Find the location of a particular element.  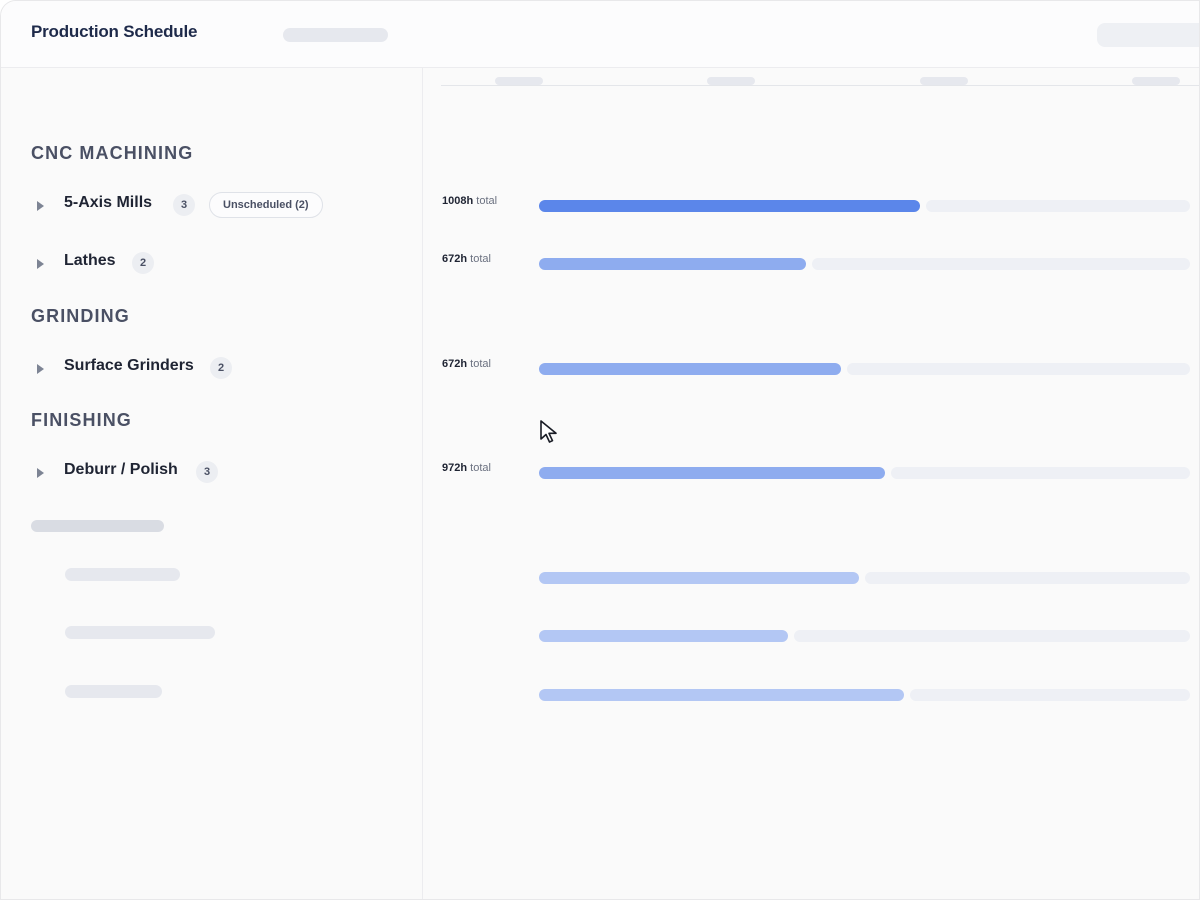

resource-row-surface-grinders: Surface Grinders 2 is located at coordinates (211, 370).